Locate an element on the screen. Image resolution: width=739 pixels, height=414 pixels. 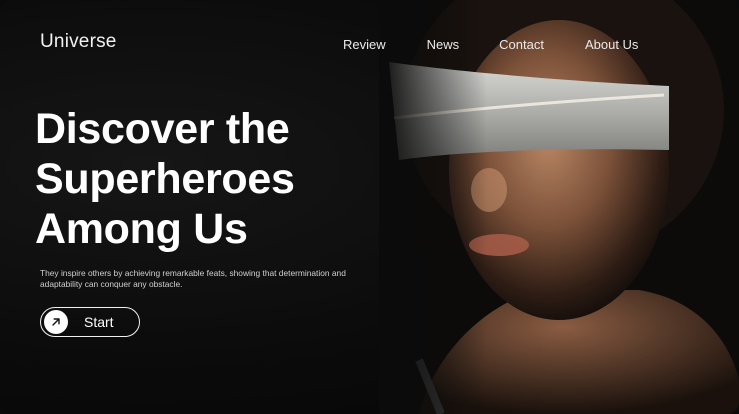
start-button: Start is located at coordinates (90, 322).